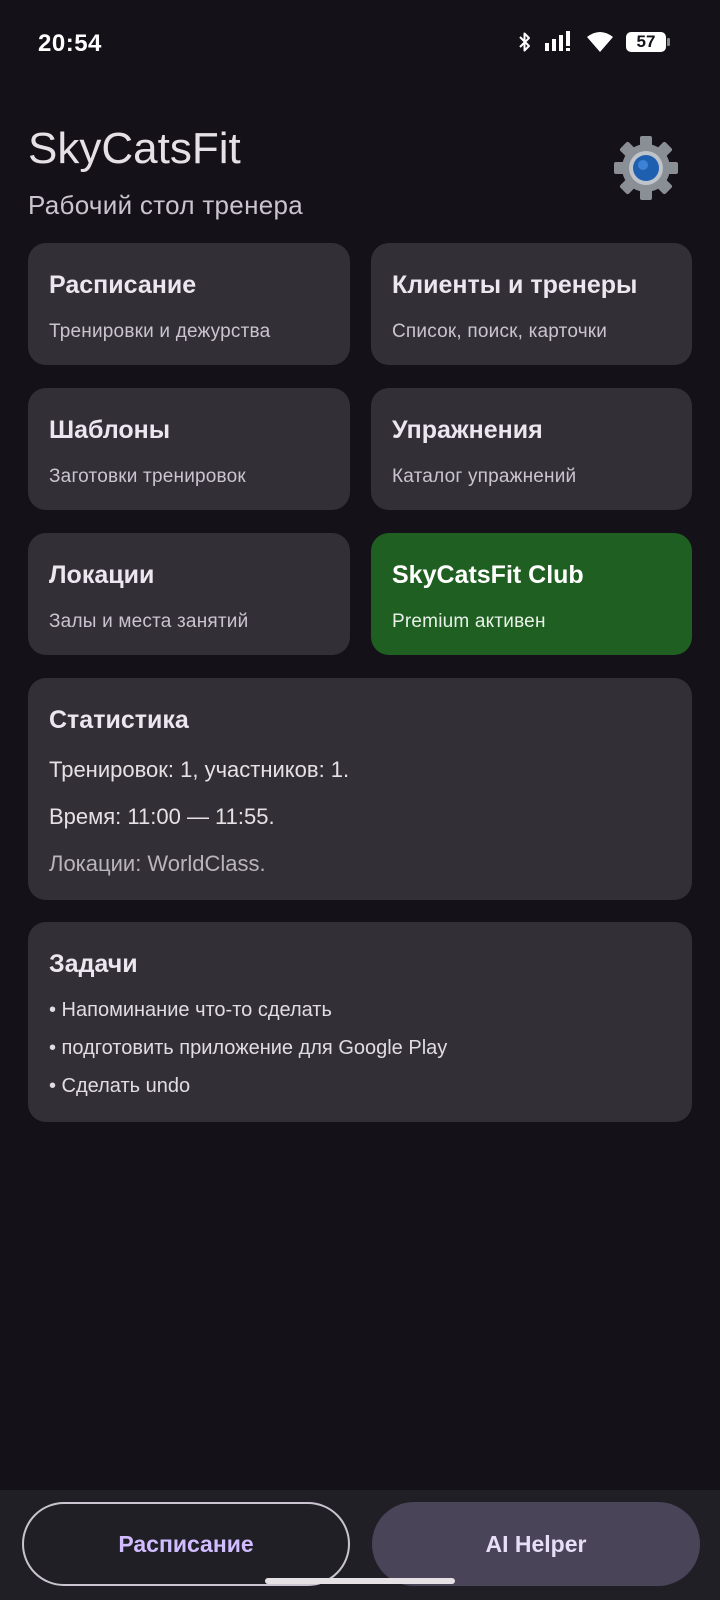 The height and width of the screenshot is (1600, 720). What do you see at coordinates (484, 476) in the screenshot?
I see `tile-subtitle: Каталог упражнений` at bounding box center [484, 476].